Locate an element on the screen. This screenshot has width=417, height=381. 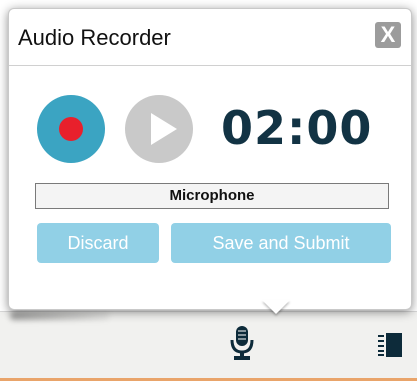
dialog-title: Audio Recorder is located at coordinates (94, 37).